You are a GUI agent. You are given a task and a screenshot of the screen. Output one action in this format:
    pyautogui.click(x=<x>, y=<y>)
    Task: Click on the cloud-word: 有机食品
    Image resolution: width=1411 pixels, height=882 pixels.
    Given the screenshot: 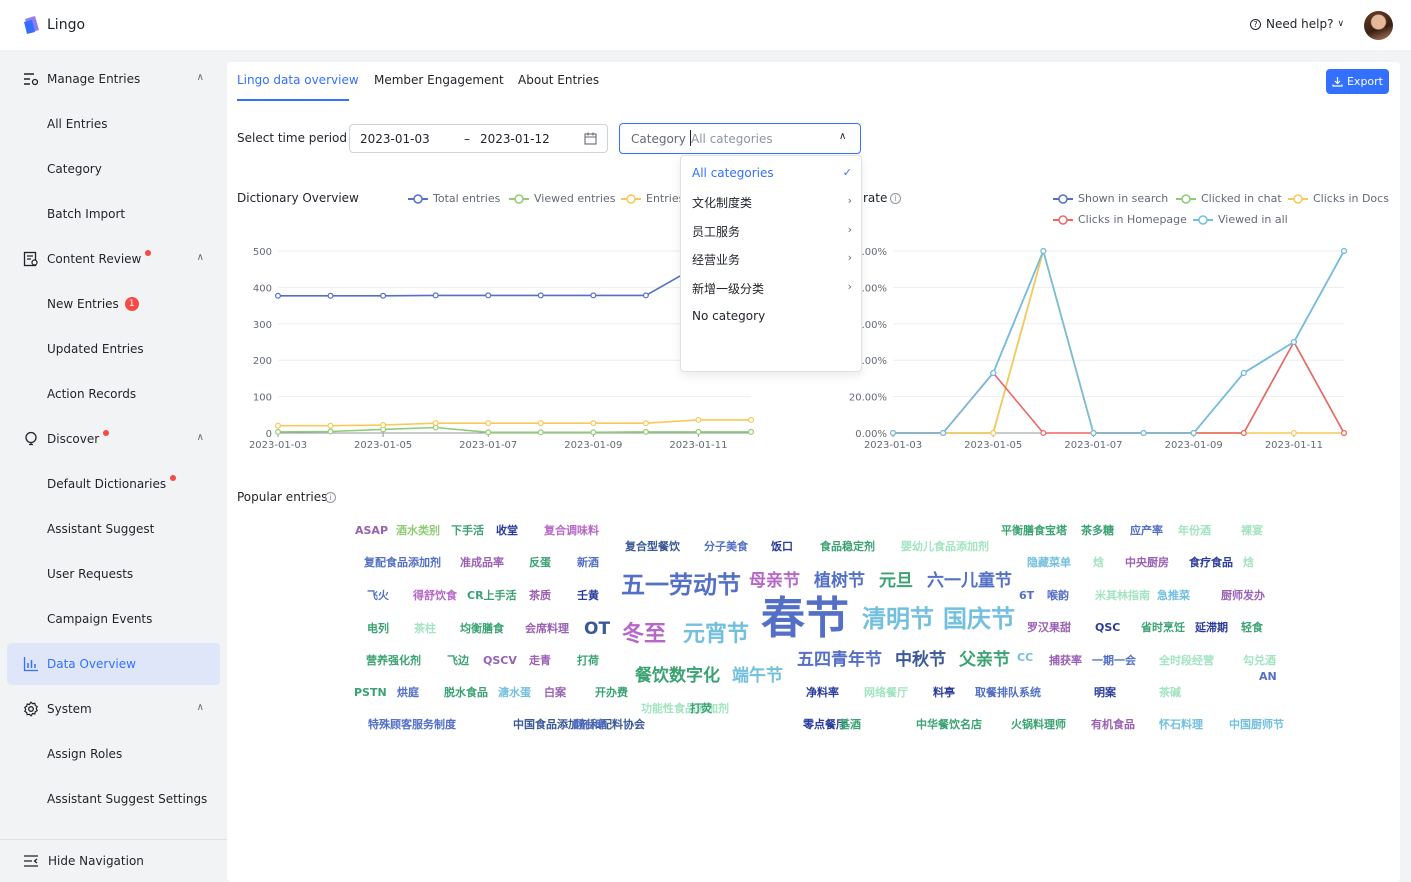 What is the action you would take?
    pyautogui.click(x=1113, y=724)
    